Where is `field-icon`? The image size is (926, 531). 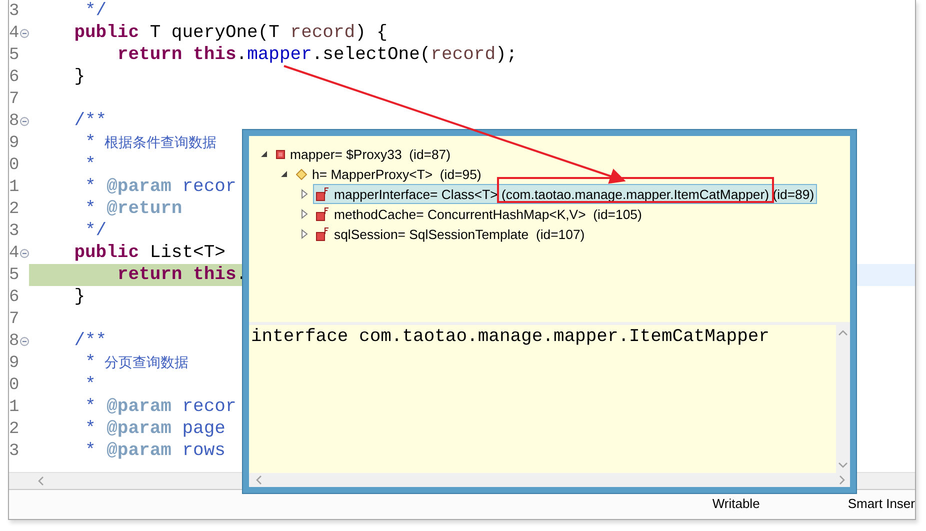 field-icon is located at coordinates (280, 154).